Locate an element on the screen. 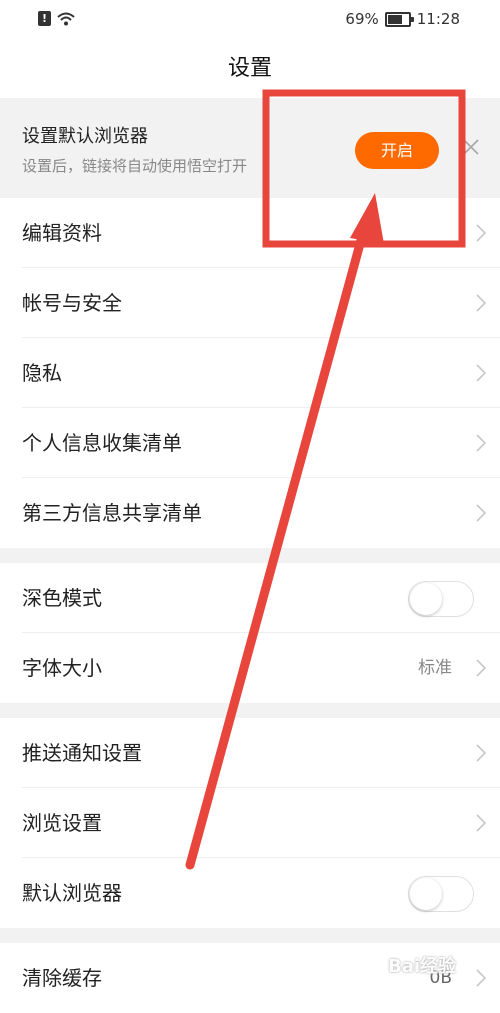 The width and height of the screenshot is (500, 1013). row-label: 默认浏览器 is located at coordinates (72, 893).